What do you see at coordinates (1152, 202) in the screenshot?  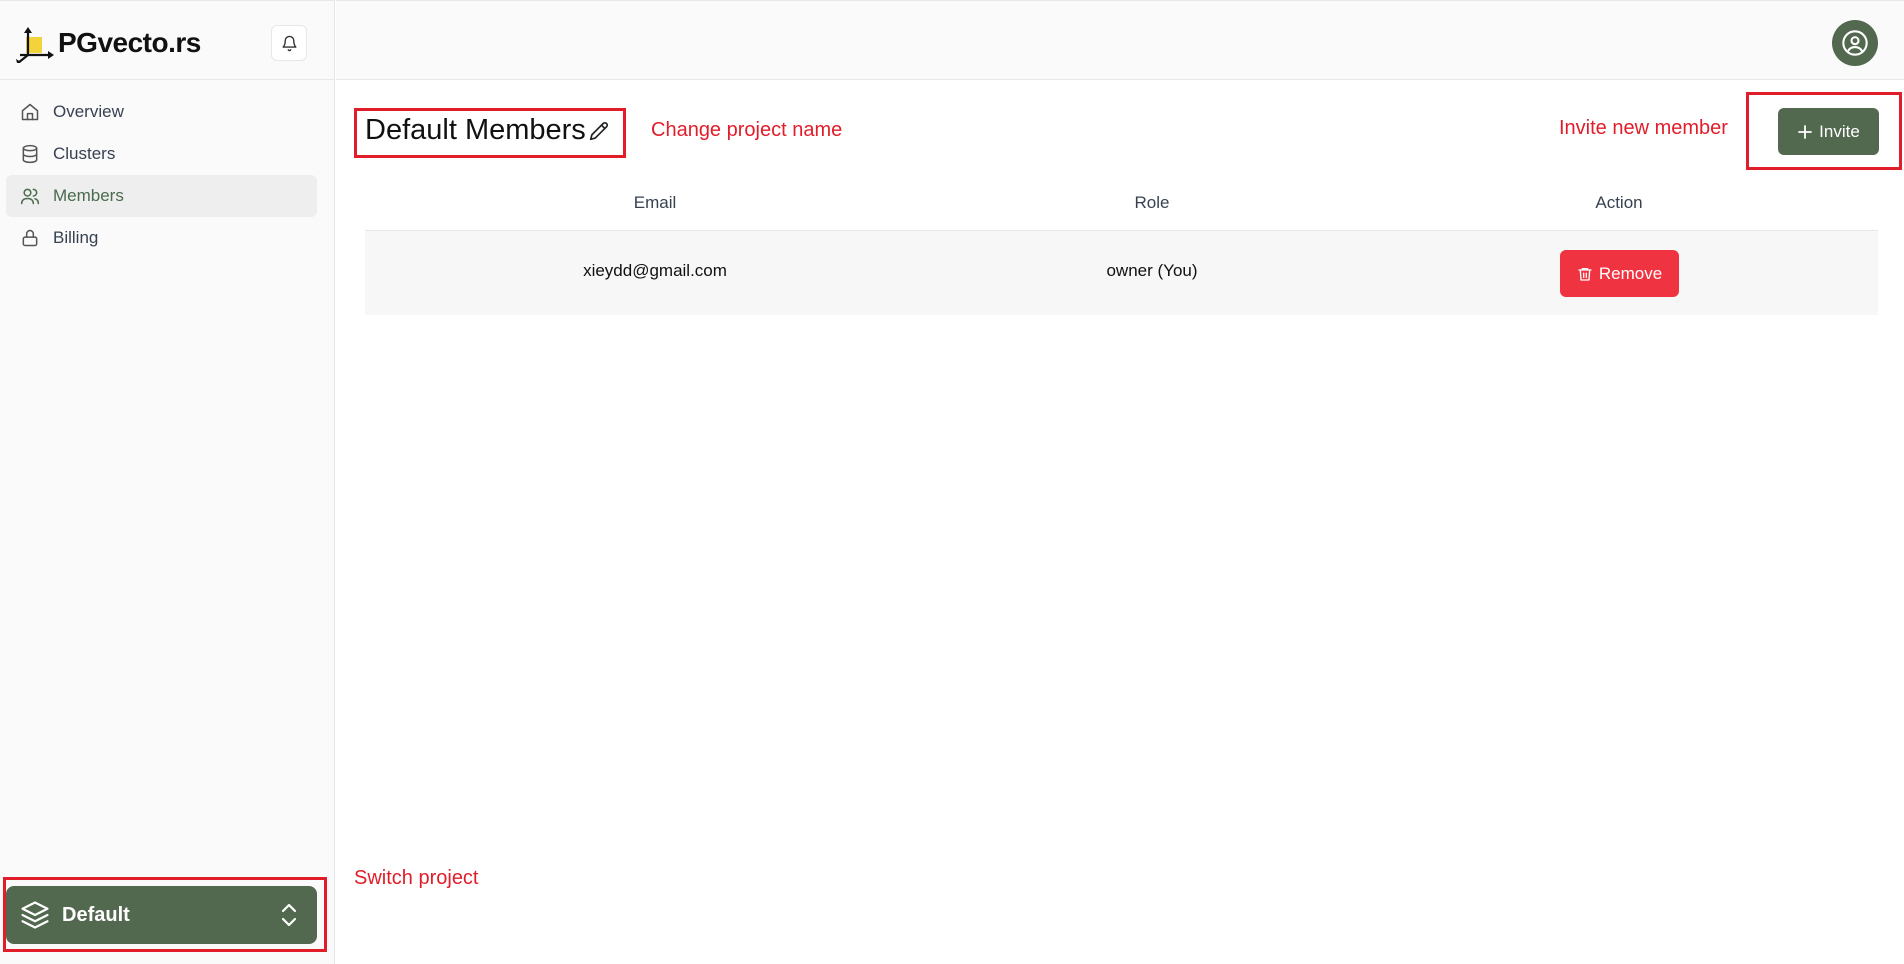 I see `column-header-role: Role` at bounding box center [1152, 202].